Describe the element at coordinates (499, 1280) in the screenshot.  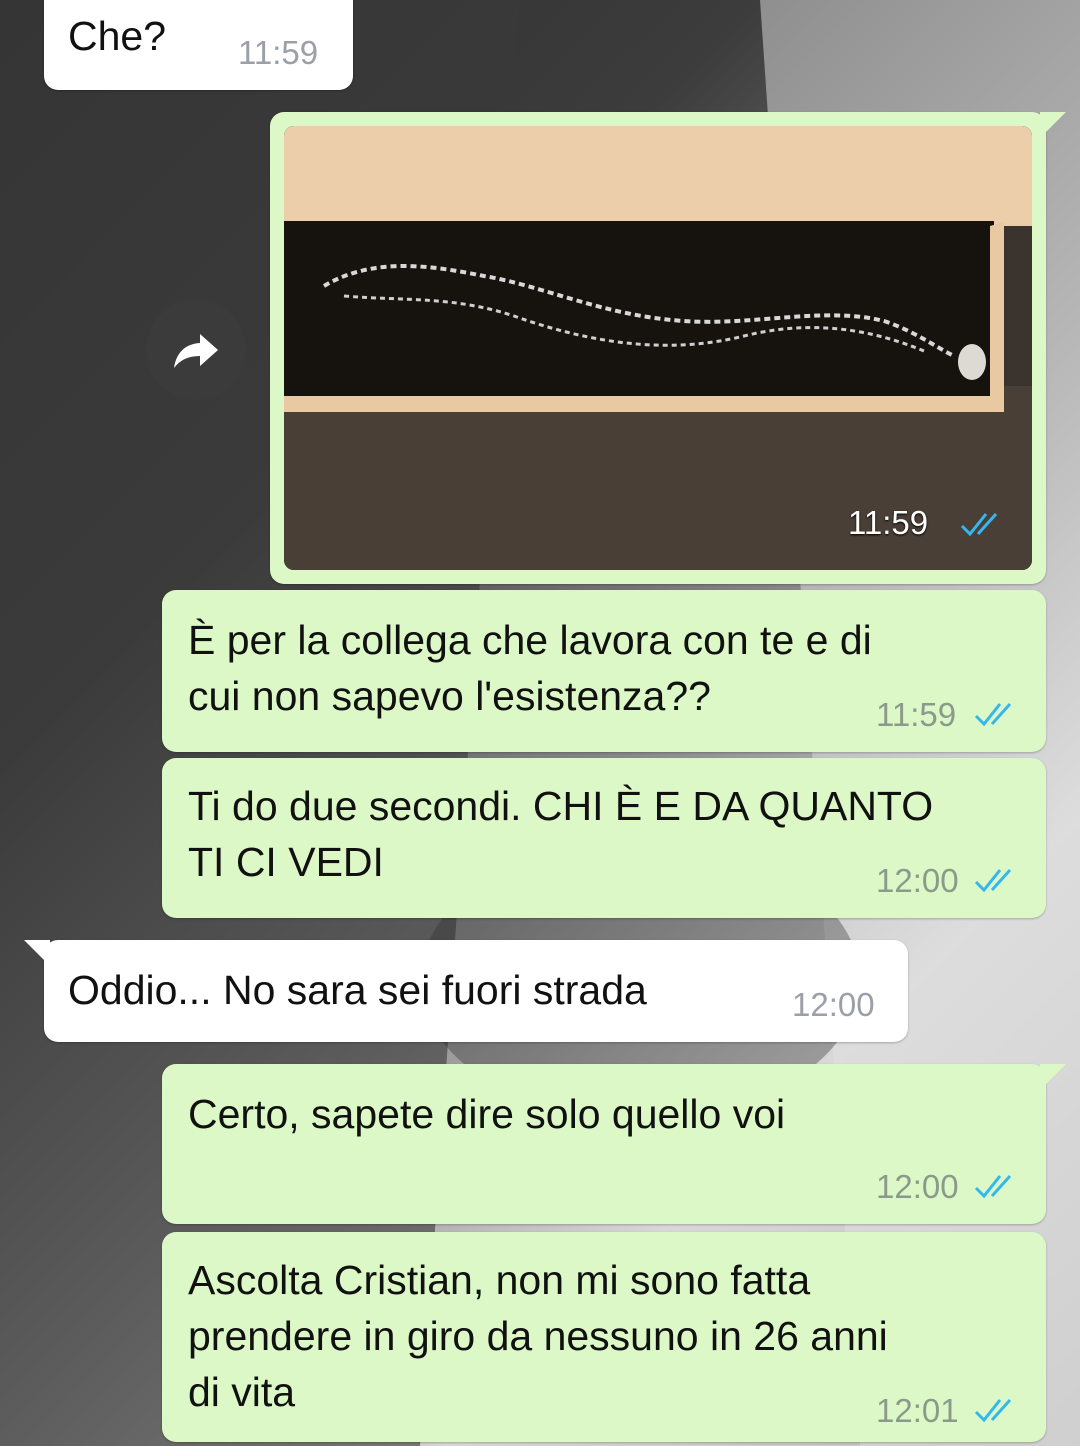
I see `message-text-line-1: Ascolta Cristian, non mi sono fatta` at that location.